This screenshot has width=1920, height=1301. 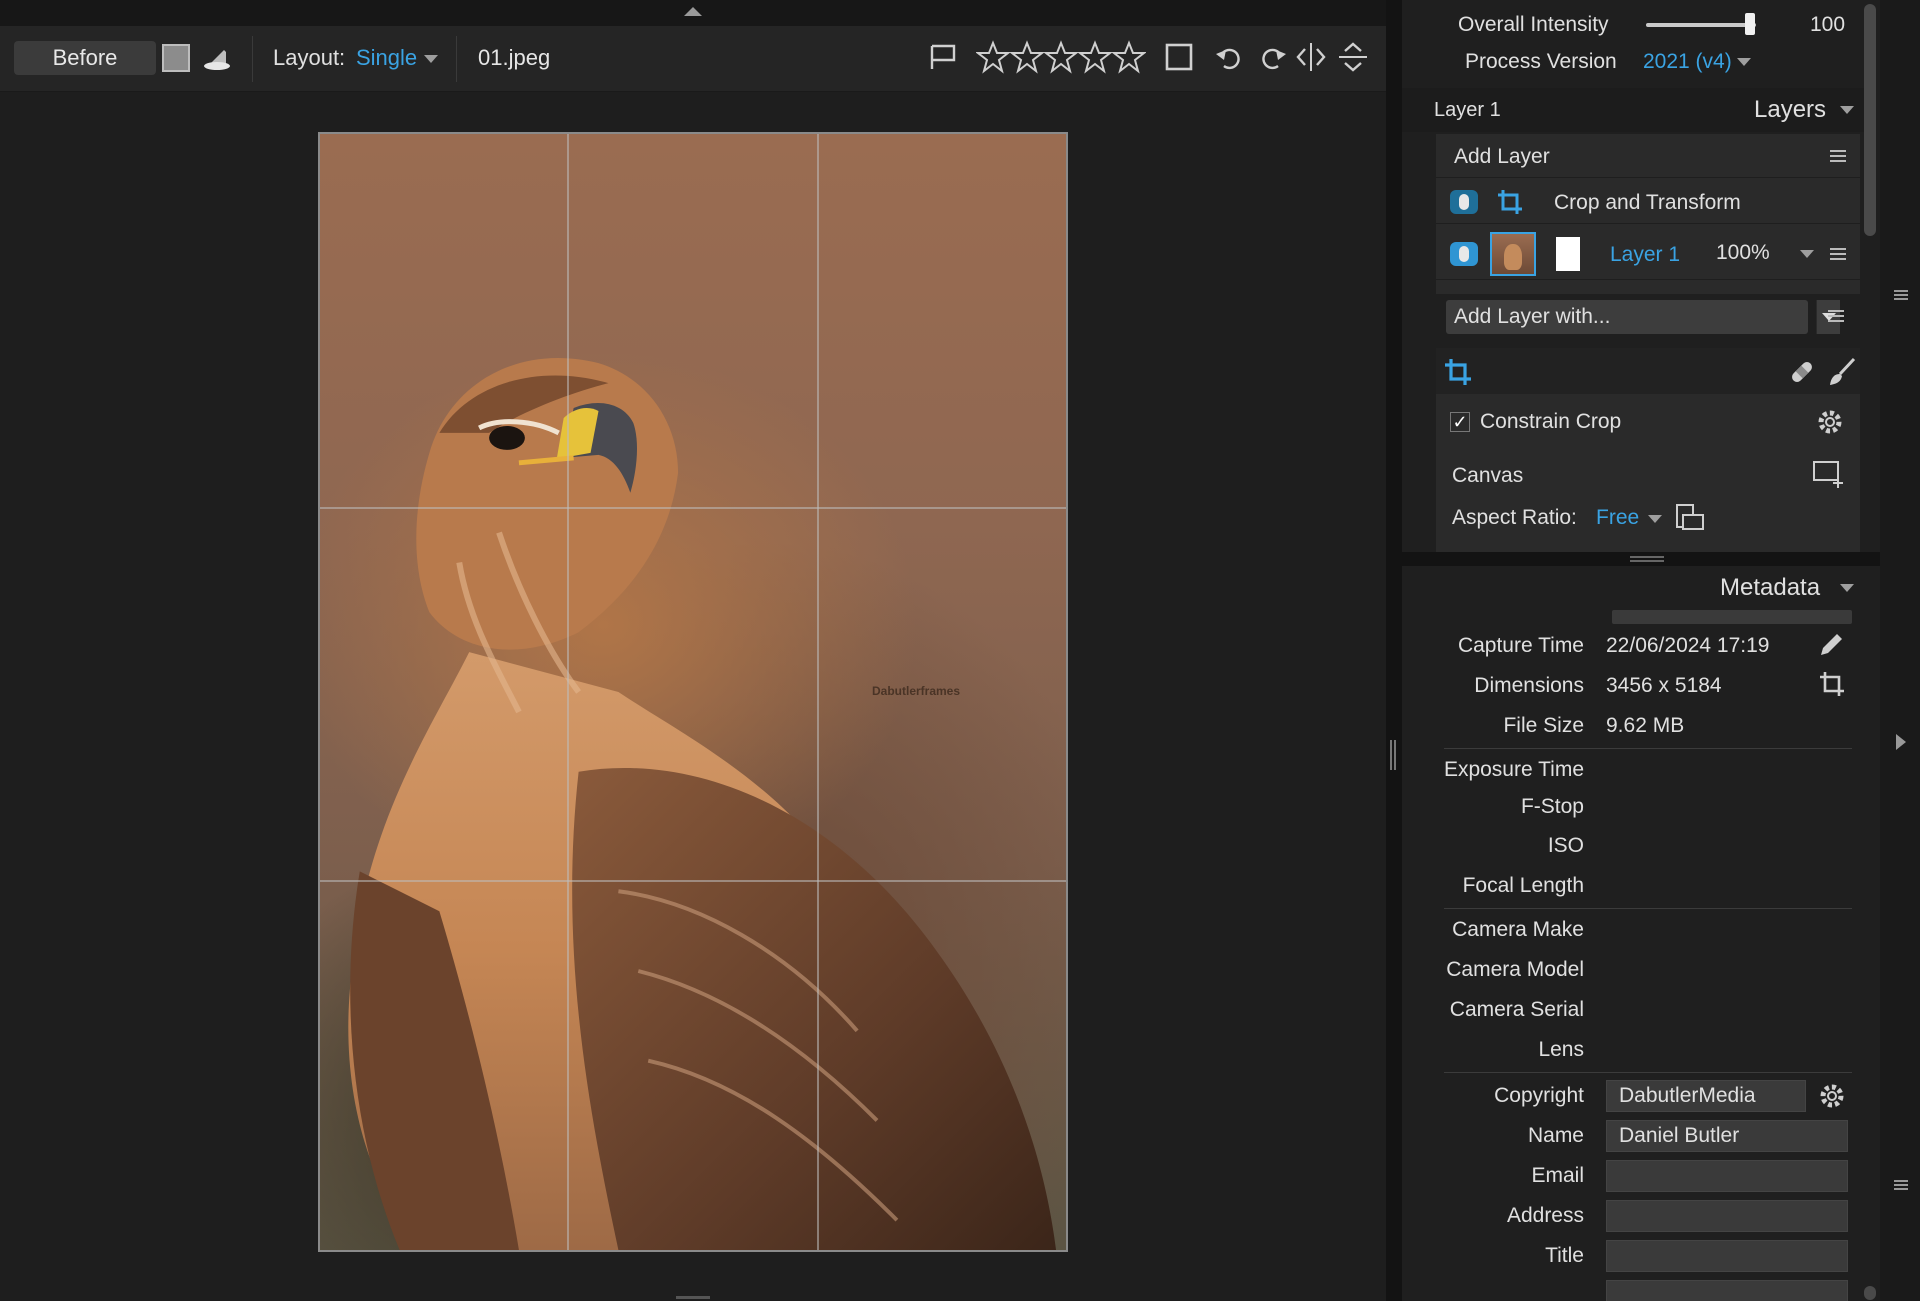 I want to click on process-version-dropdown: 2021 (v4), so click(x=1687, y=62).